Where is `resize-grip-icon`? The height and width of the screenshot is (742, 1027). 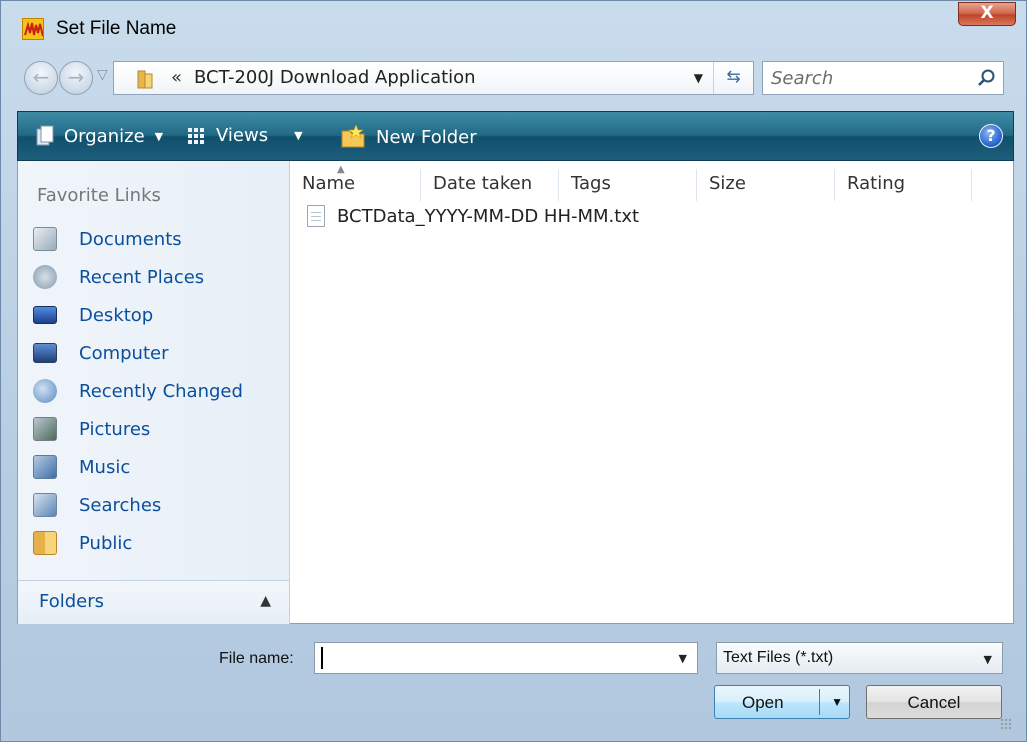 resize-grip-icon is located at coordinates (1006, 724).